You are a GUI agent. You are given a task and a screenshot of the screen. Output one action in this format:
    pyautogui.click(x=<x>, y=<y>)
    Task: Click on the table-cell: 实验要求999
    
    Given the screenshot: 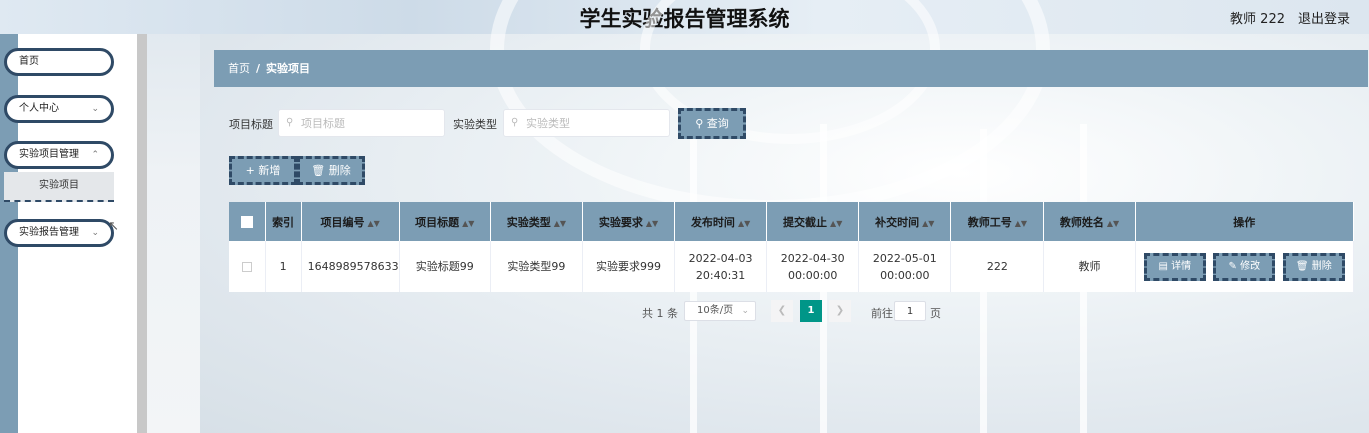 What is the action you would take?
    pyautogui.click(x=629, y=266)
    